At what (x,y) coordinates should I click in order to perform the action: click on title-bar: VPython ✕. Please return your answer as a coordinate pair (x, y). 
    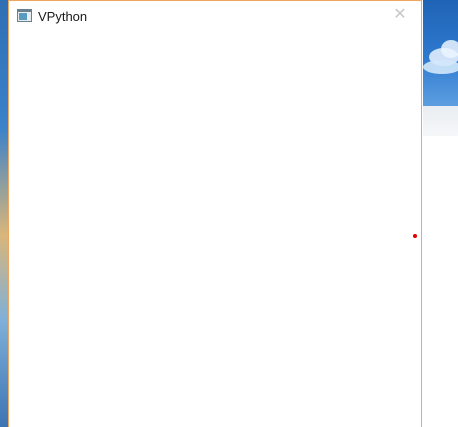
    Looking at the image, I should click on (215, 16).